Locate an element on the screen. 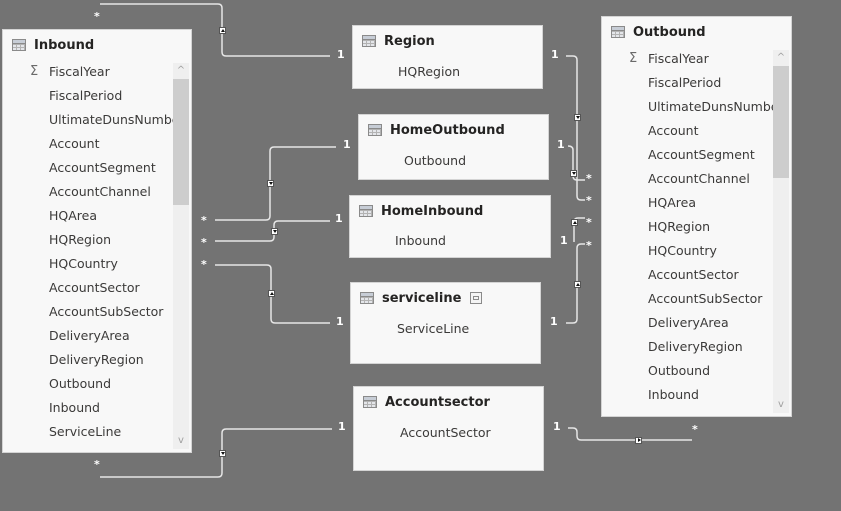 The image size is (841, 511). rel-inbound-homeoutbound is located at coordinates (275, 183).